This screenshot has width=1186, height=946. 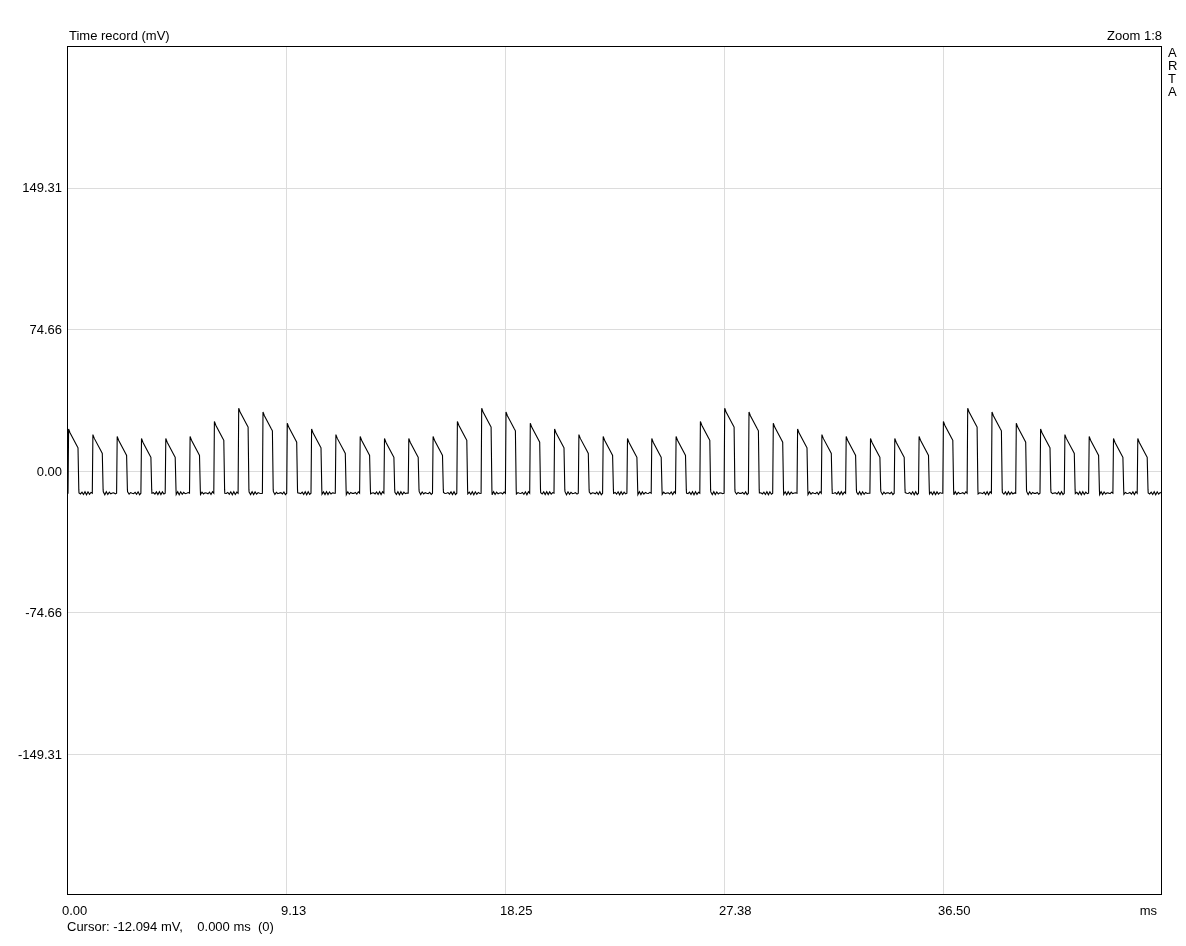 What do you see at coordinates (171, 927) in the screenshot?
I see `cursor-readout: Cursor: -12.094 mV, 0.000 ms (0)` at bounding box center [171, 927].